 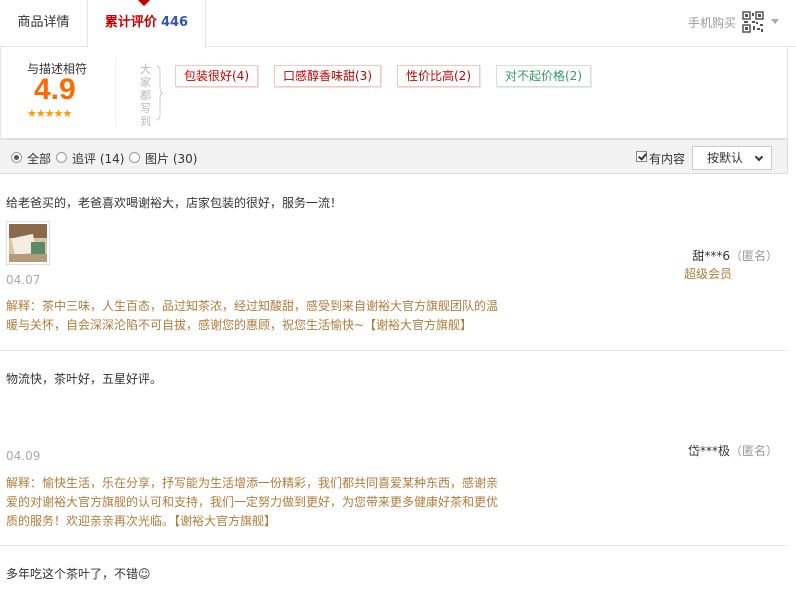 What do you see at coordinates (641, 156) in the screenshot?
I see `has-content-checkbox` at bounding box center [641, 156].